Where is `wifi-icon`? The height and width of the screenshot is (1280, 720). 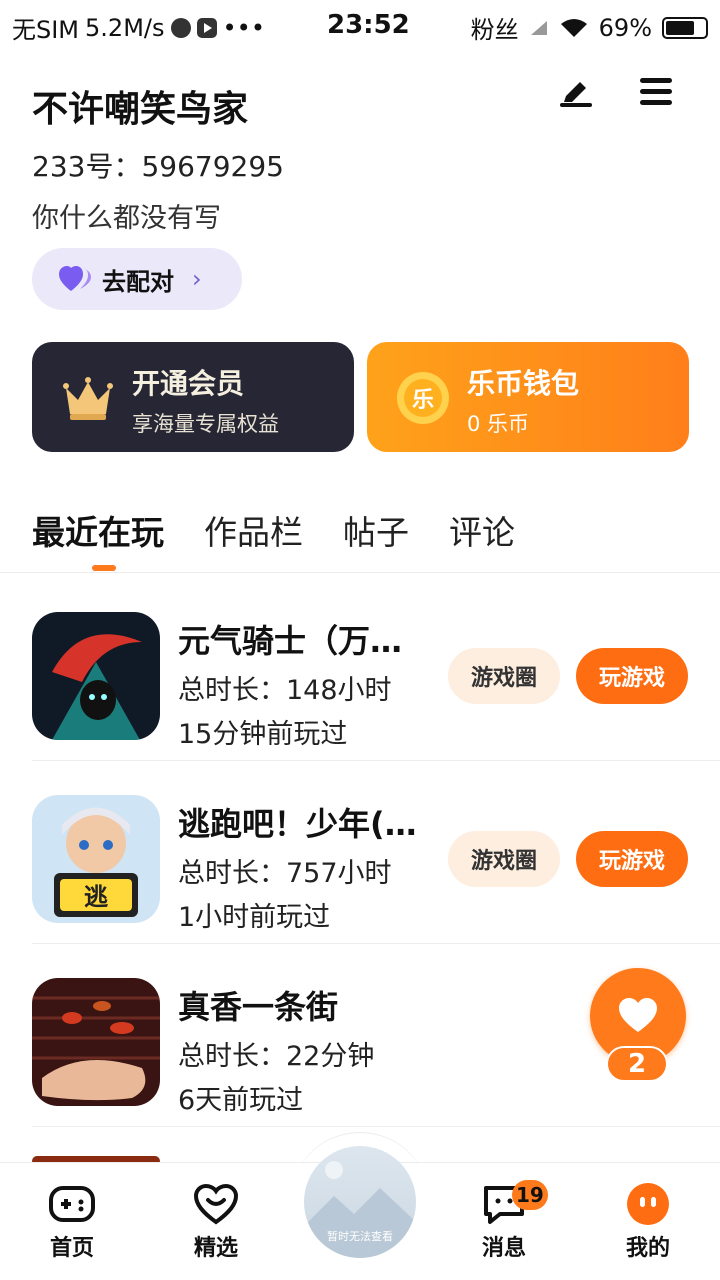
wifi-icon is located at coordinates (573, 27).